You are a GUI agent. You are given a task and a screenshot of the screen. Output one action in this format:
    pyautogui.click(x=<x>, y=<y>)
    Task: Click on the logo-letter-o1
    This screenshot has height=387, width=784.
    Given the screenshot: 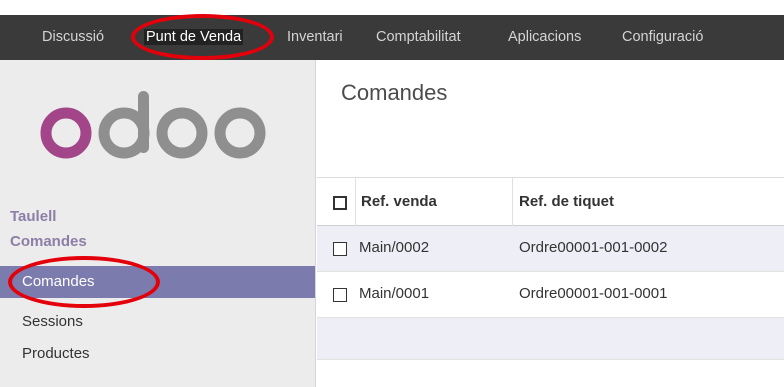 What is the action you would take?
    pyautogui.click(x=66, y=133)
    